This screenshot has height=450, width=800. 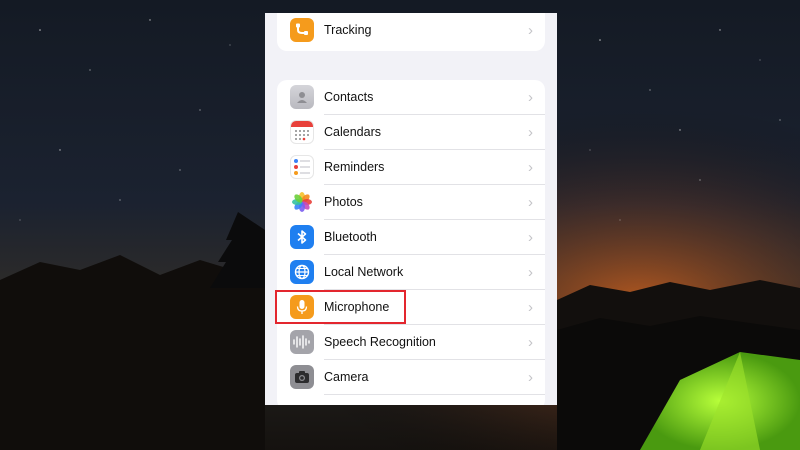 What do you see at coordinates (411, 202) in the screenshot?
I see `settings-row-photos: Photos ›` at bounding box center [411, 202].